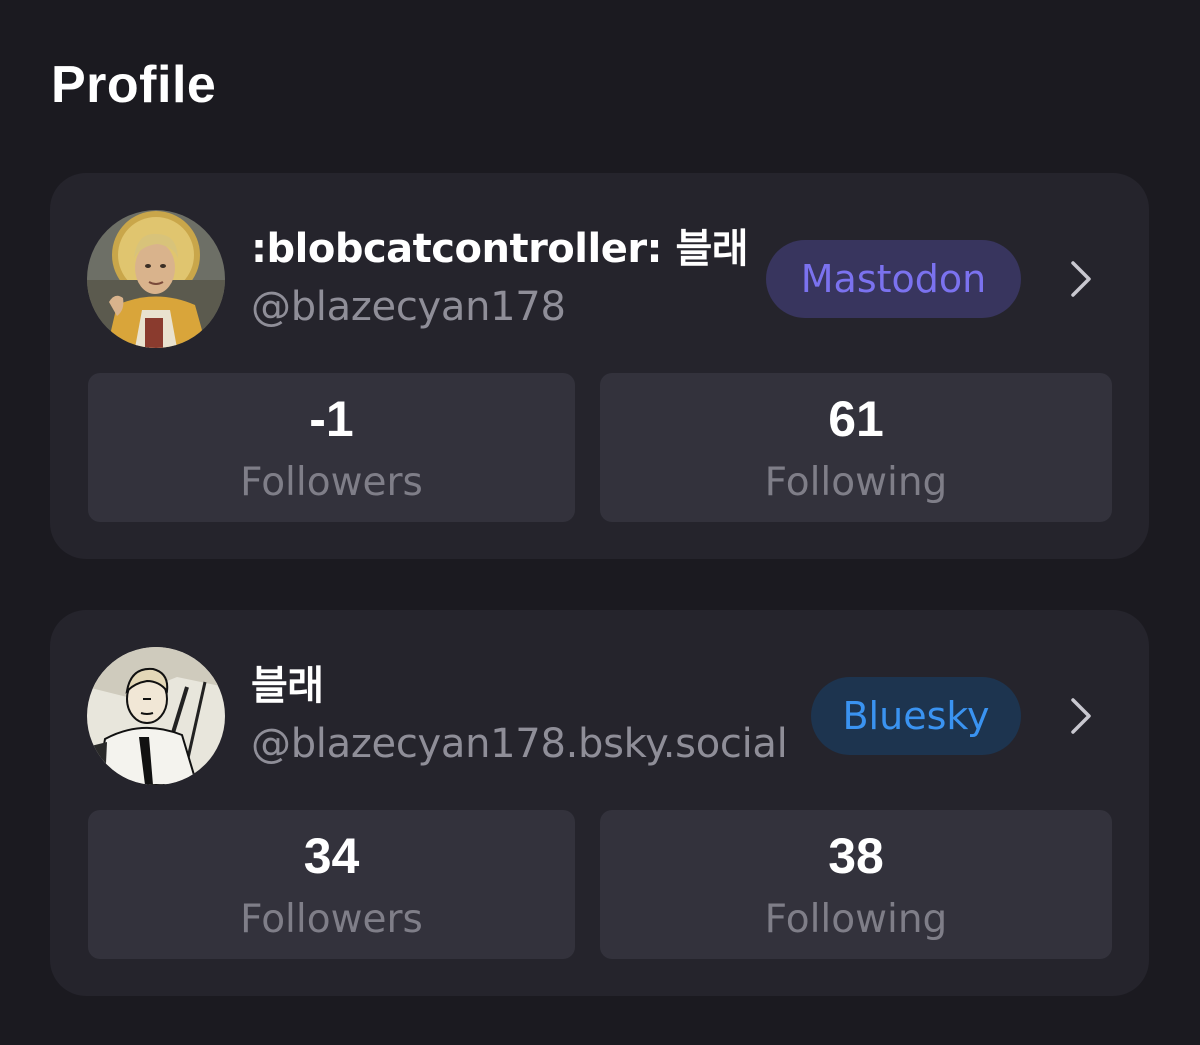 This screenshot has height=1045, width=1200. I want to click on page-title: Profile, so click(134, 85).